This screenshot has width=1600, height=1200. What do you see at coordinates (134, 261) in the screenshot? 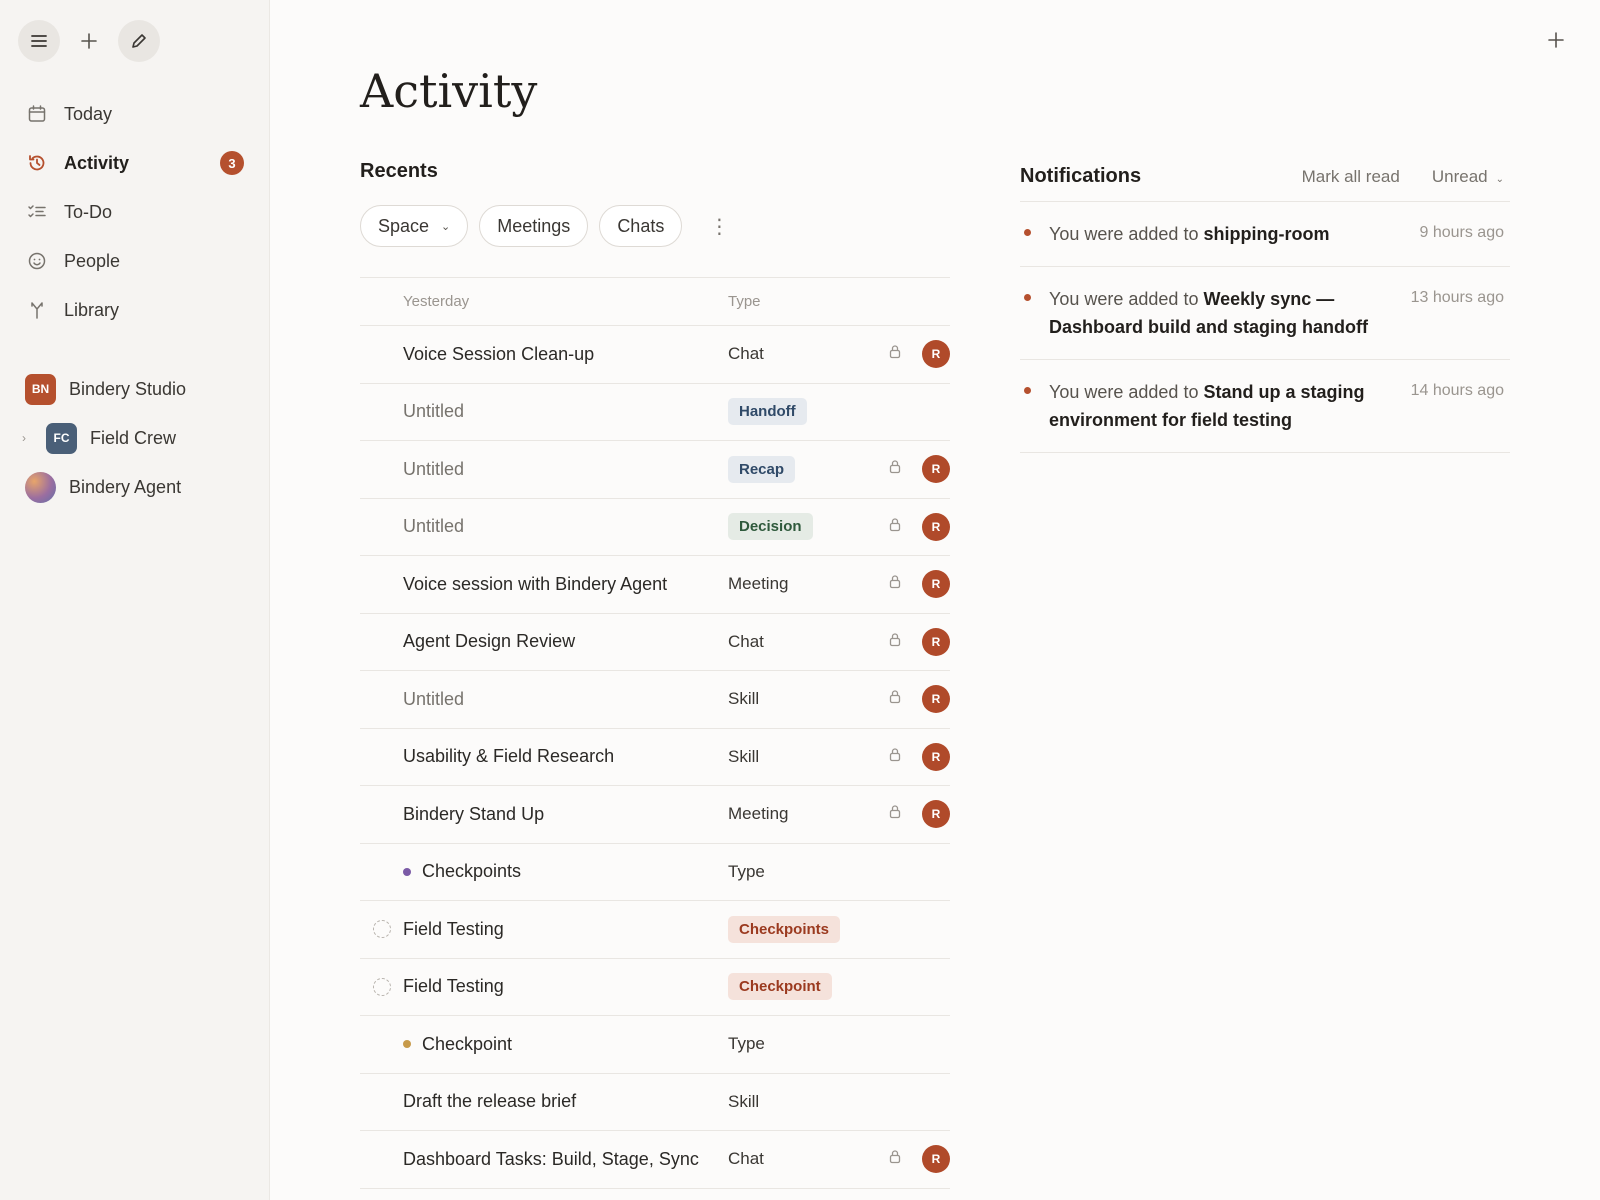
I see `sidebar-item-people: People` at bounding box center [134, 261].